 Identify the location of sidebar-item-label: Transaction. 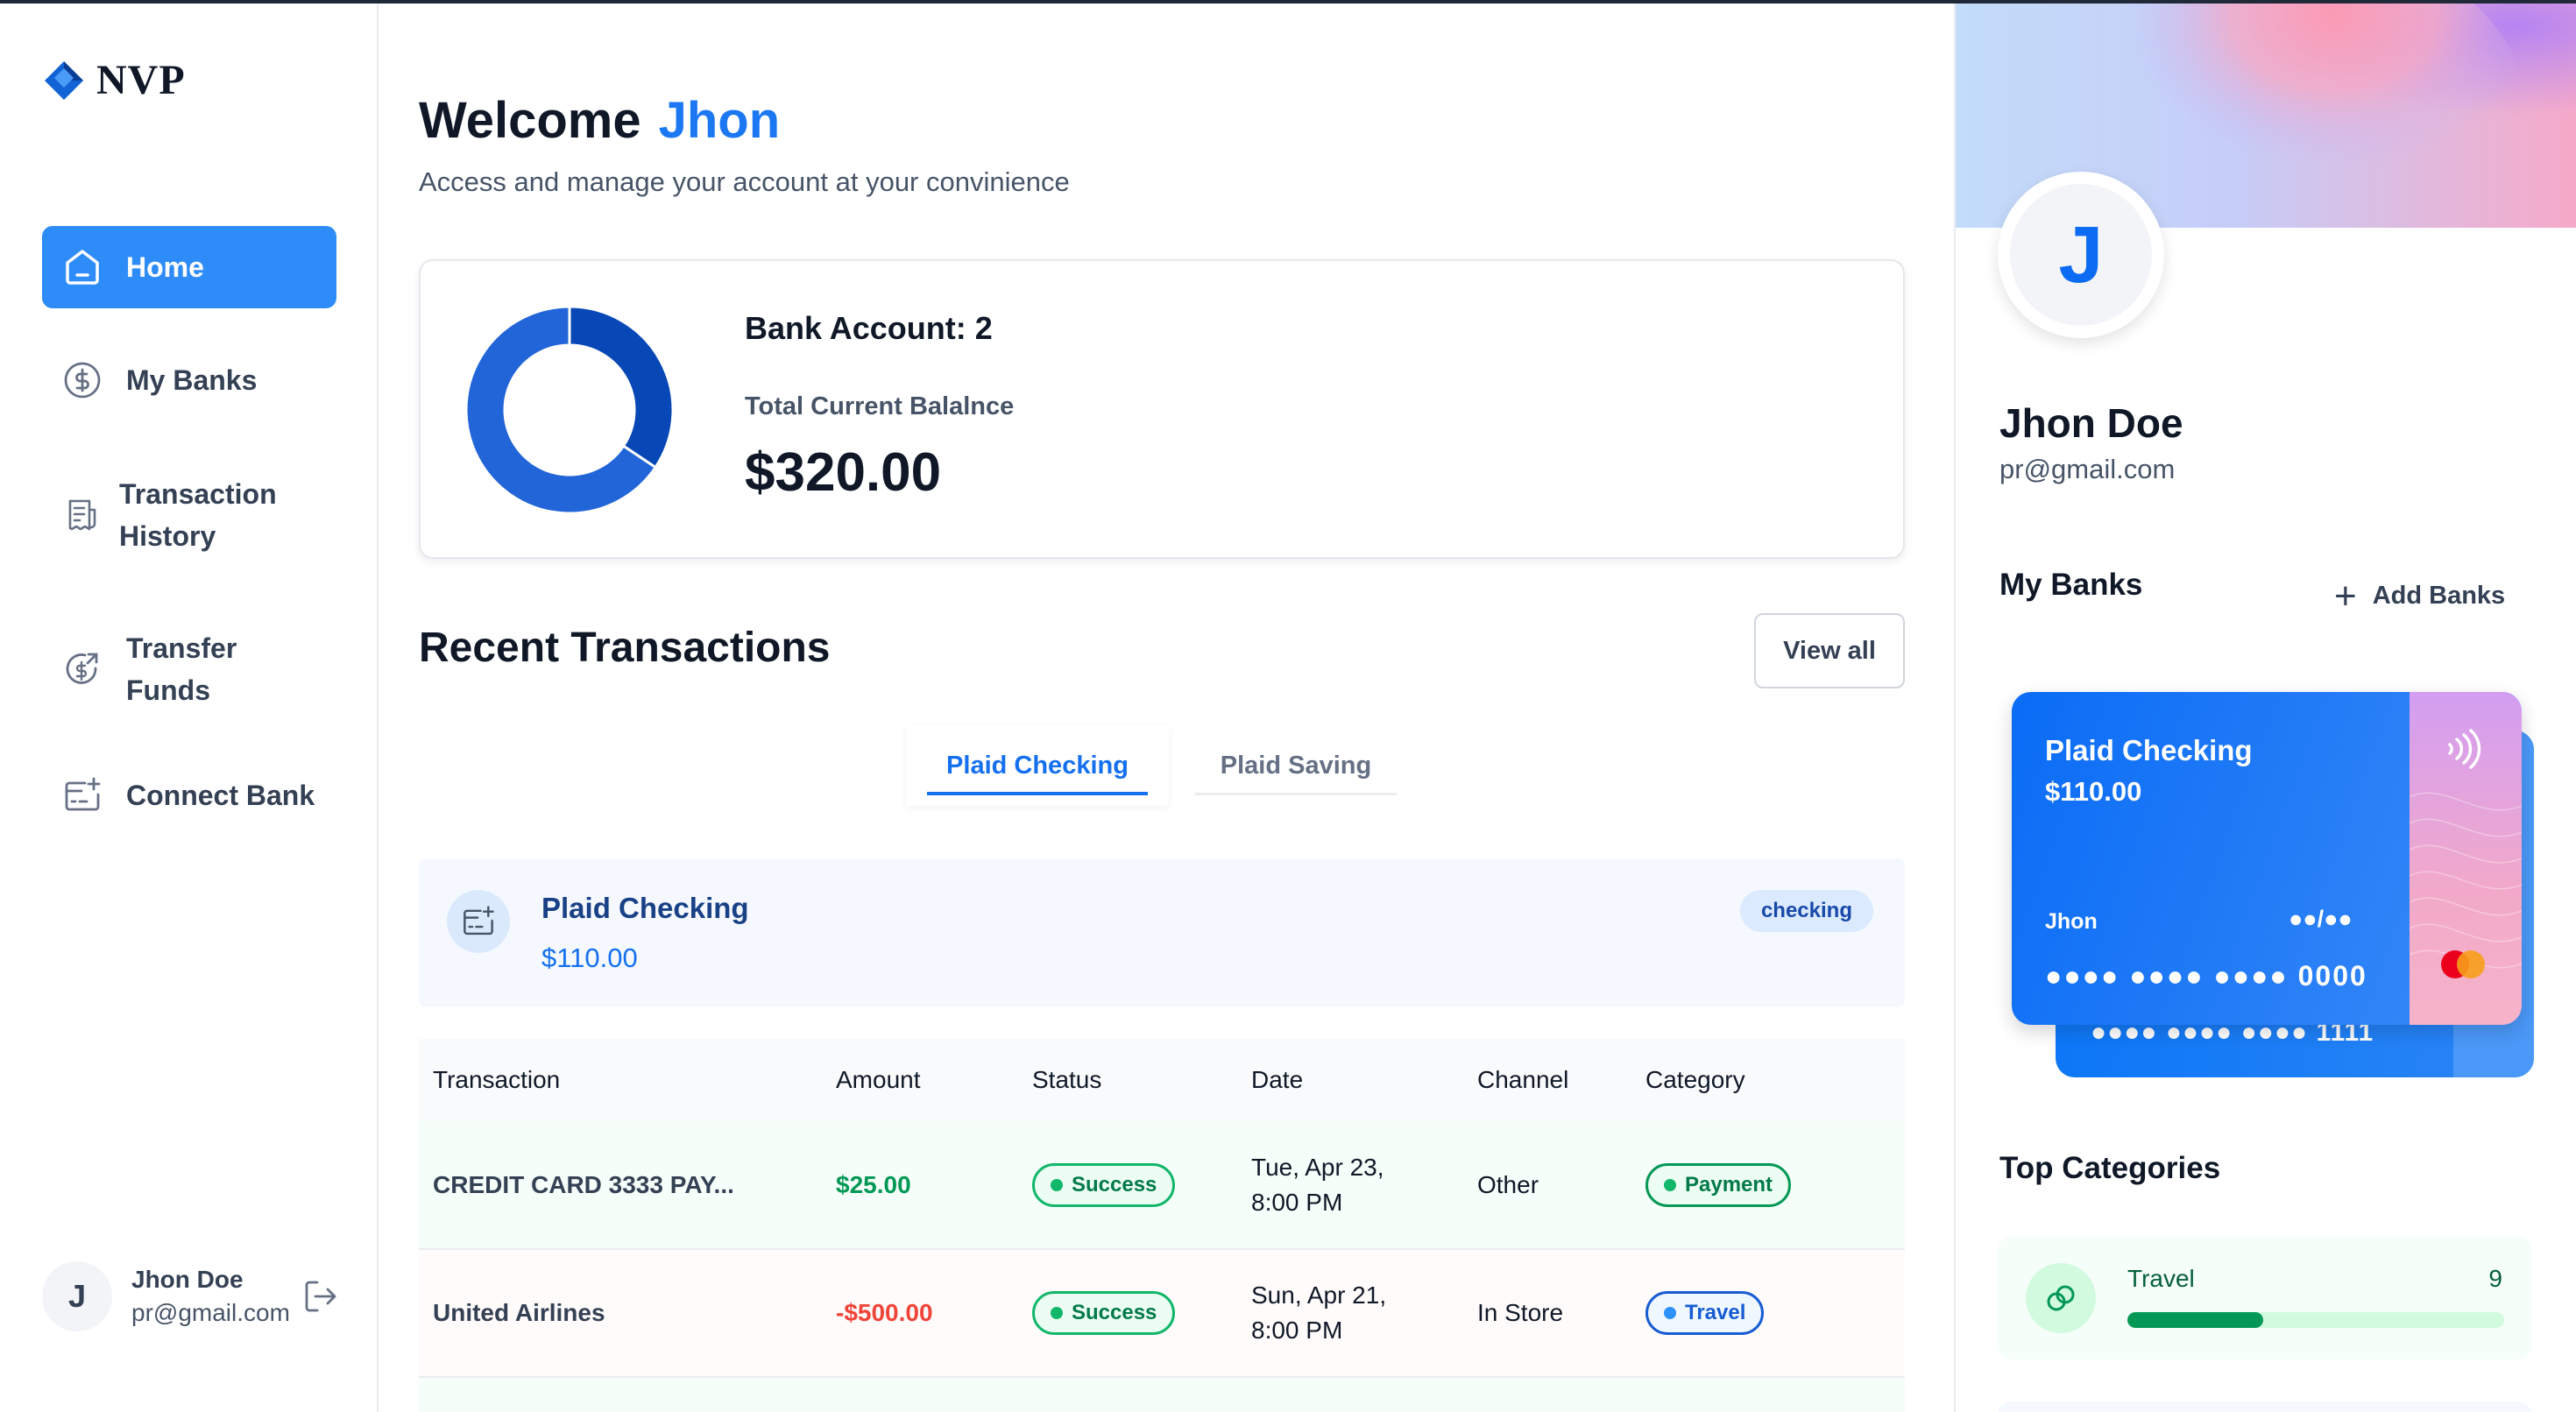
(198, 494).